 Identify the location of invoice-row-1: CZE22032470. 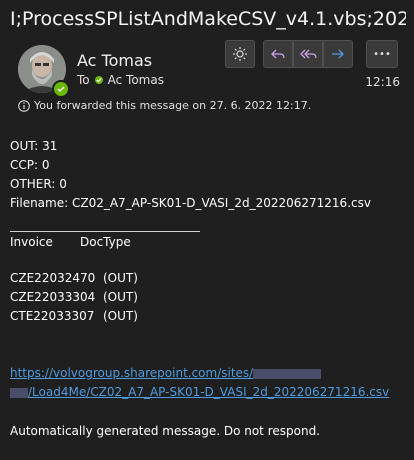
(53, 278).